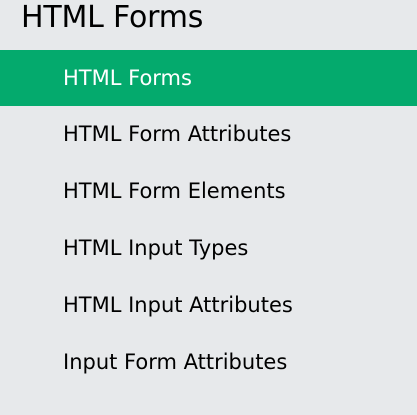 This screenshot has width=417, height=415. What do you see at coordinates (208, 191) in the screenshot?
I see `sidebar-item-html-form-elements: HTML Form Elements` at bounding box center [208, 191].